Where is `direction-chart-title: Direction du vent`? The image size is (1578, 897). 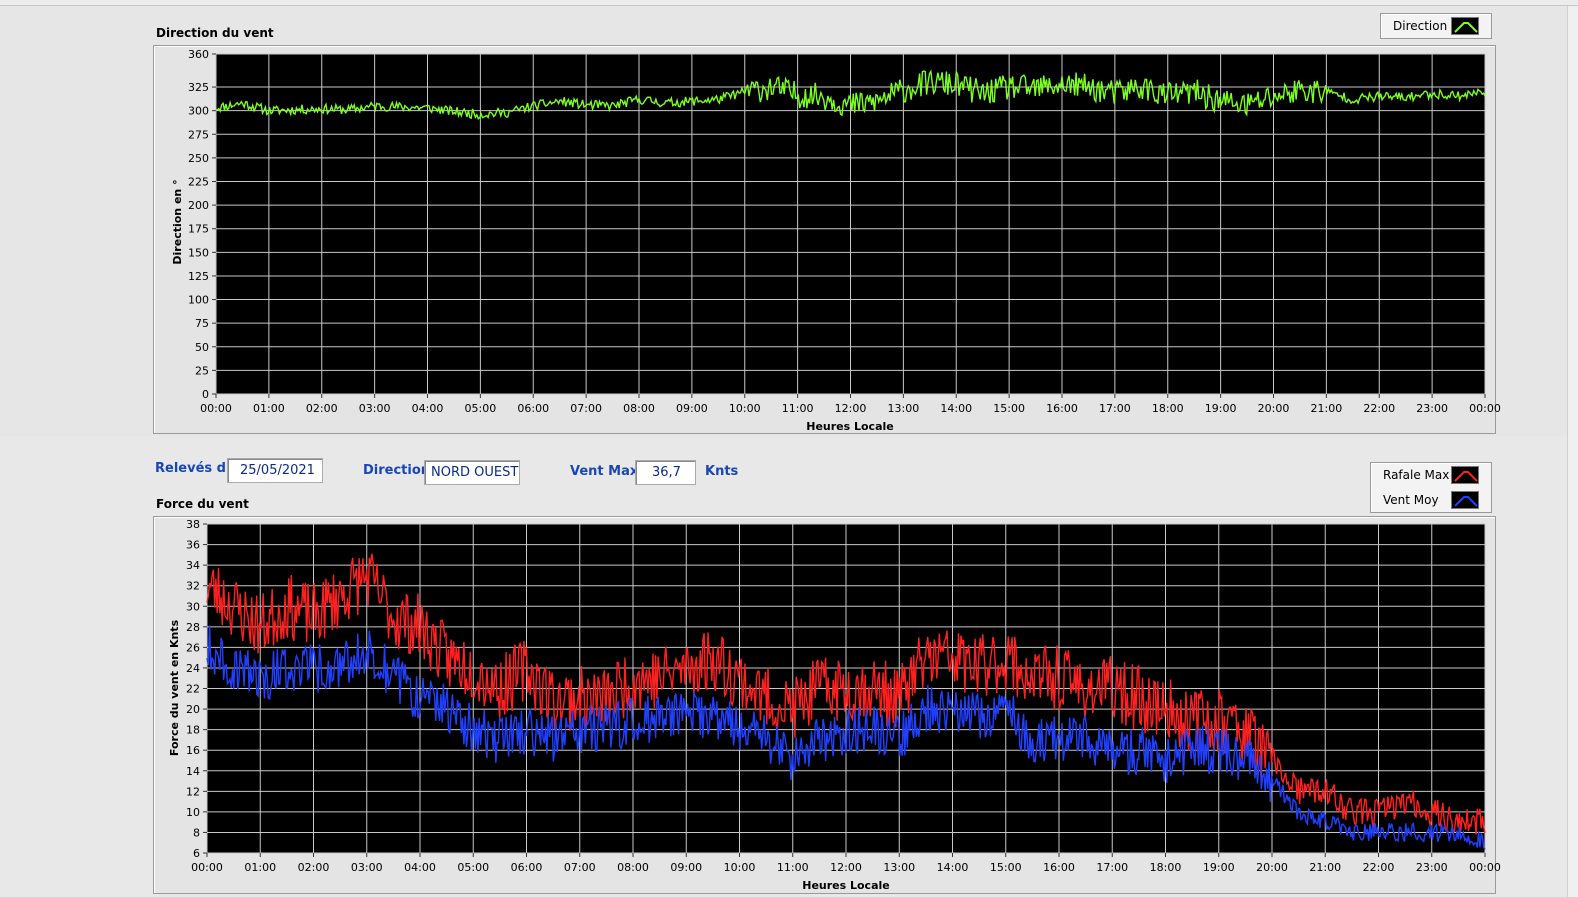
direction-chart-title: Direction du vent is located at coordinates (215, 33).